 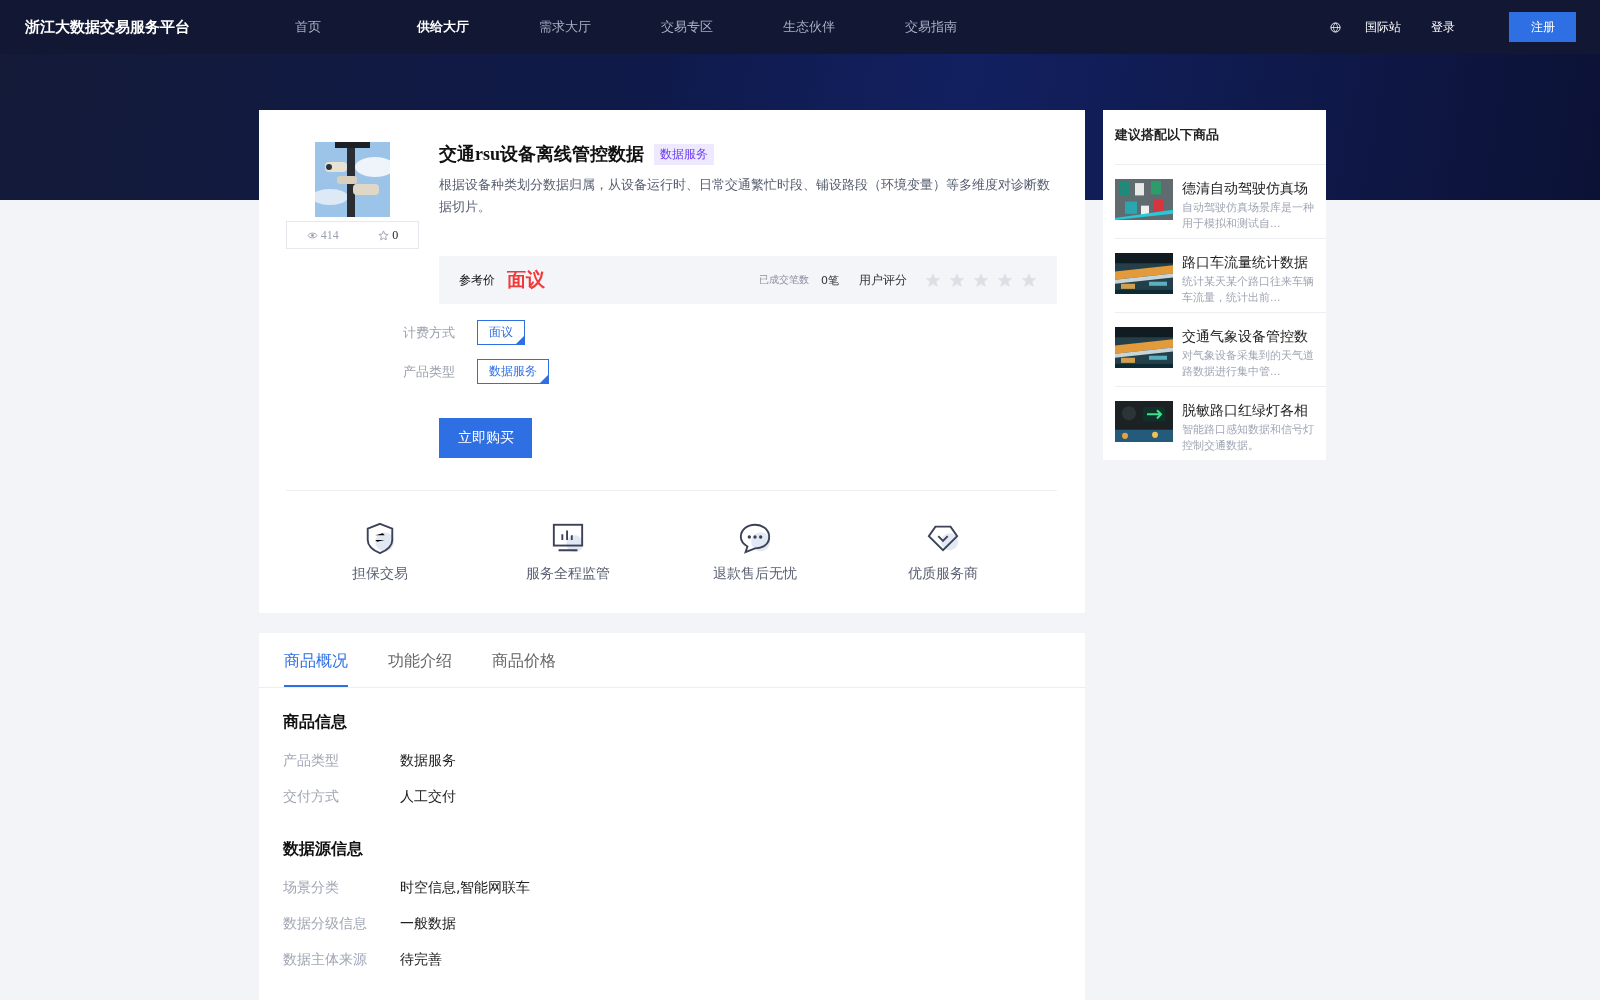 What do you see at coordinates (1251, 336) in the screenshot?
I see `product-name: 交通气象设备管控数` at bounding box center [1251, 336].